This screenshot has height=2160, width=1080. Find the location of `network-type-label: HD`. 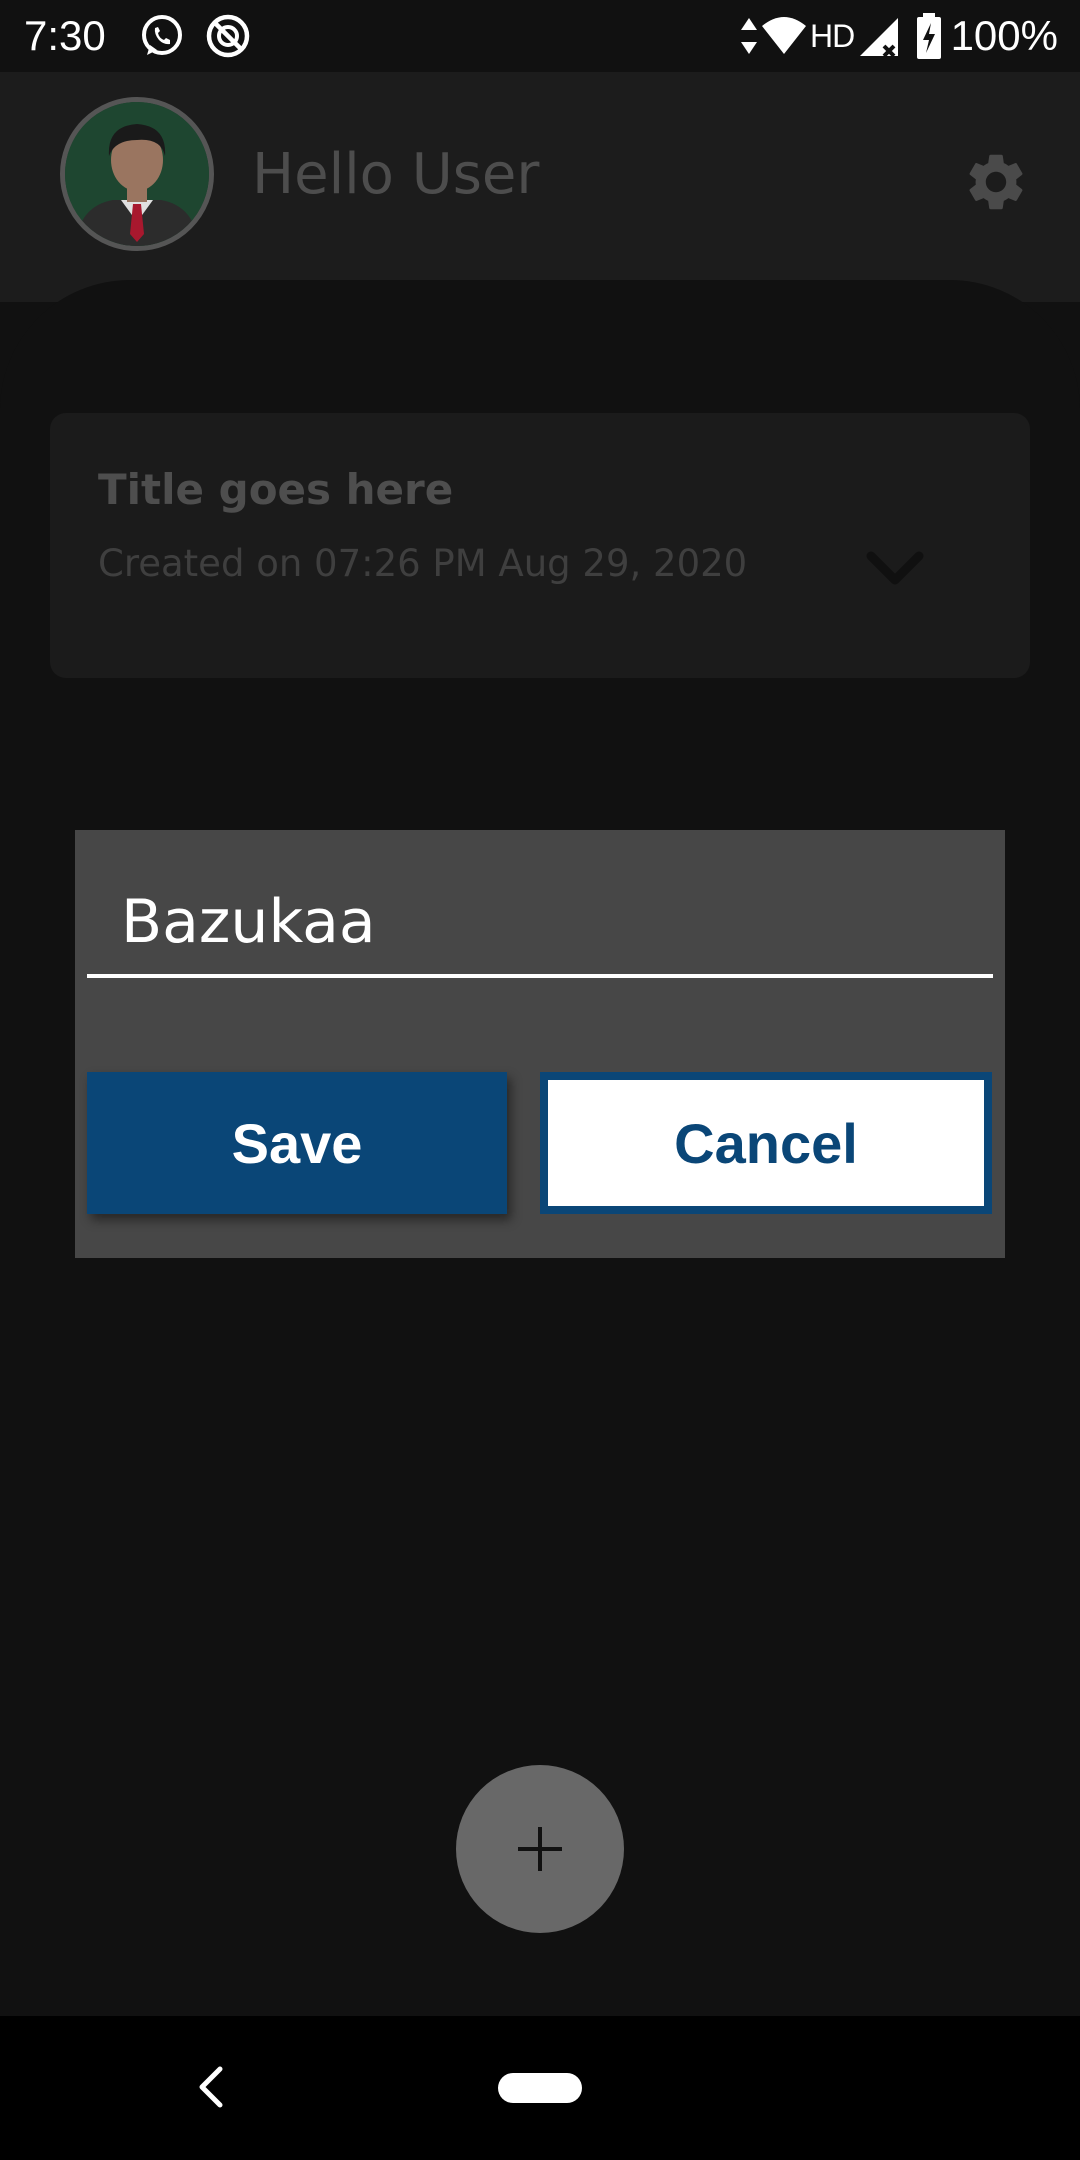

network-type-label: HD is located at coordinates (832, 36).